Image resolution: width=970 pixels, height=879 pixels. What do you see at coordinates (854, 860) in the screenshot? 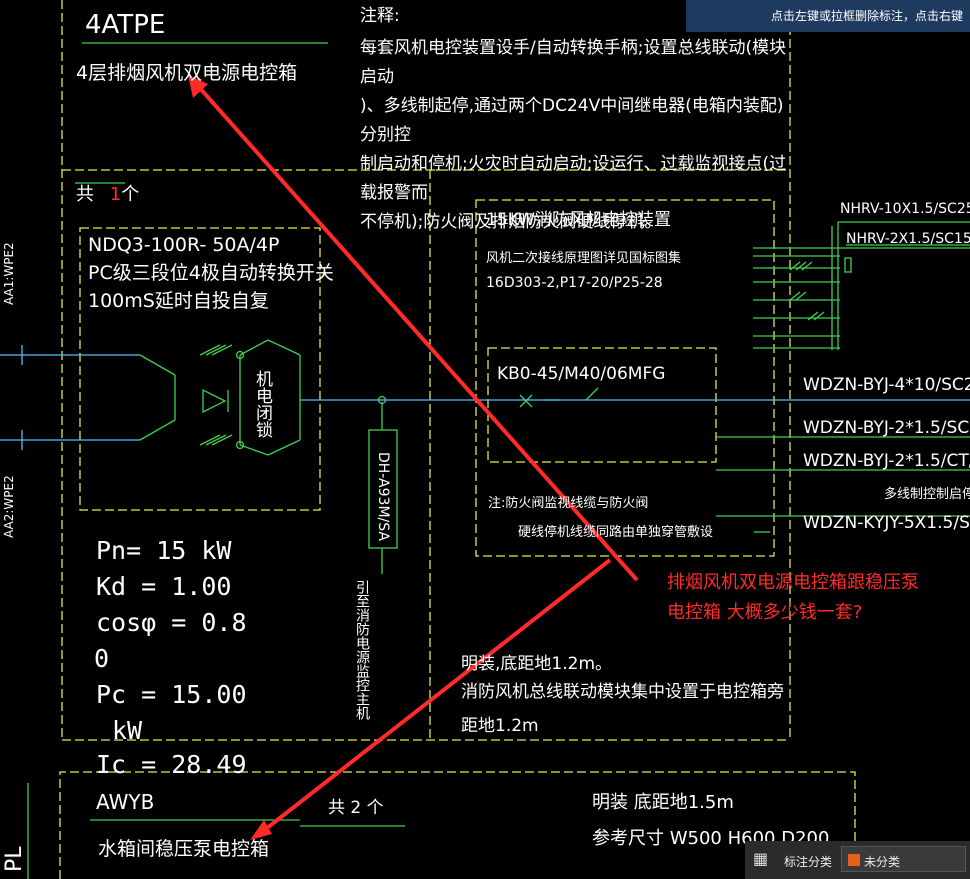
I see `category-color-swatch` at bounding box center [854, 860].